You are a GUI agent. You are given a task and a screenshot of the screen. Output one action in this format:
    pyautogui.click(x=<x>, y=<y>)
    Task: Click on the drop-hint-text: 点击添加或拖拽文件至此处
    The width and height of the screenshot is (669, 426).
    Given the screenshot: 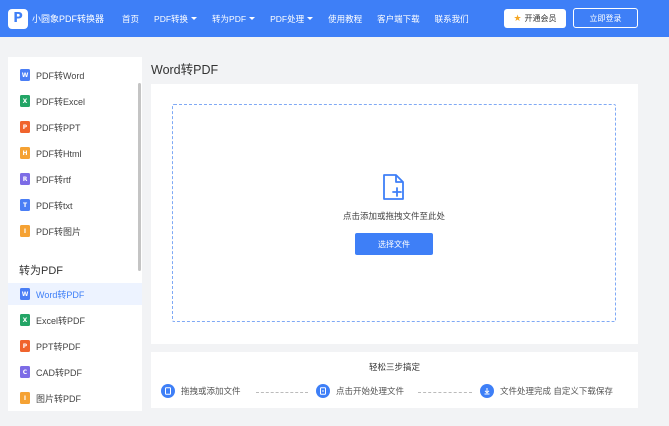 What is the action you would take?
    pyautogui.click(x=393, y=216)
    